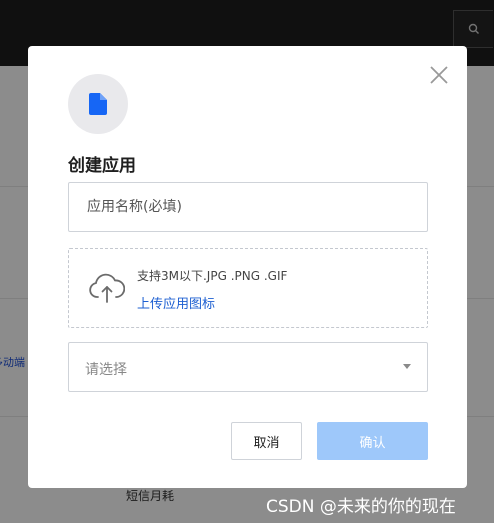  Describe the element at coordinates (248, 207) in the screenshot. I see `app-name-input` at that location.